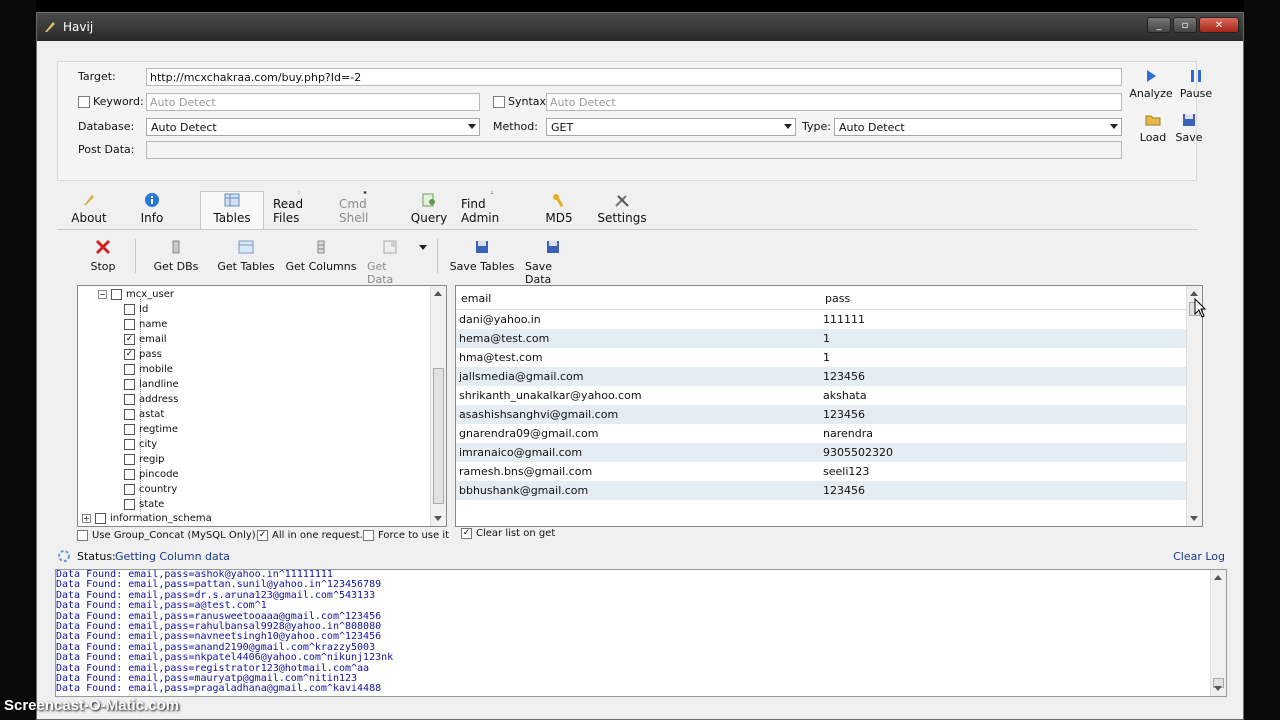  Describe the element at coordinates (821, 338) in the screenshot. I see `table-row: hema@test.com 1` at that location.